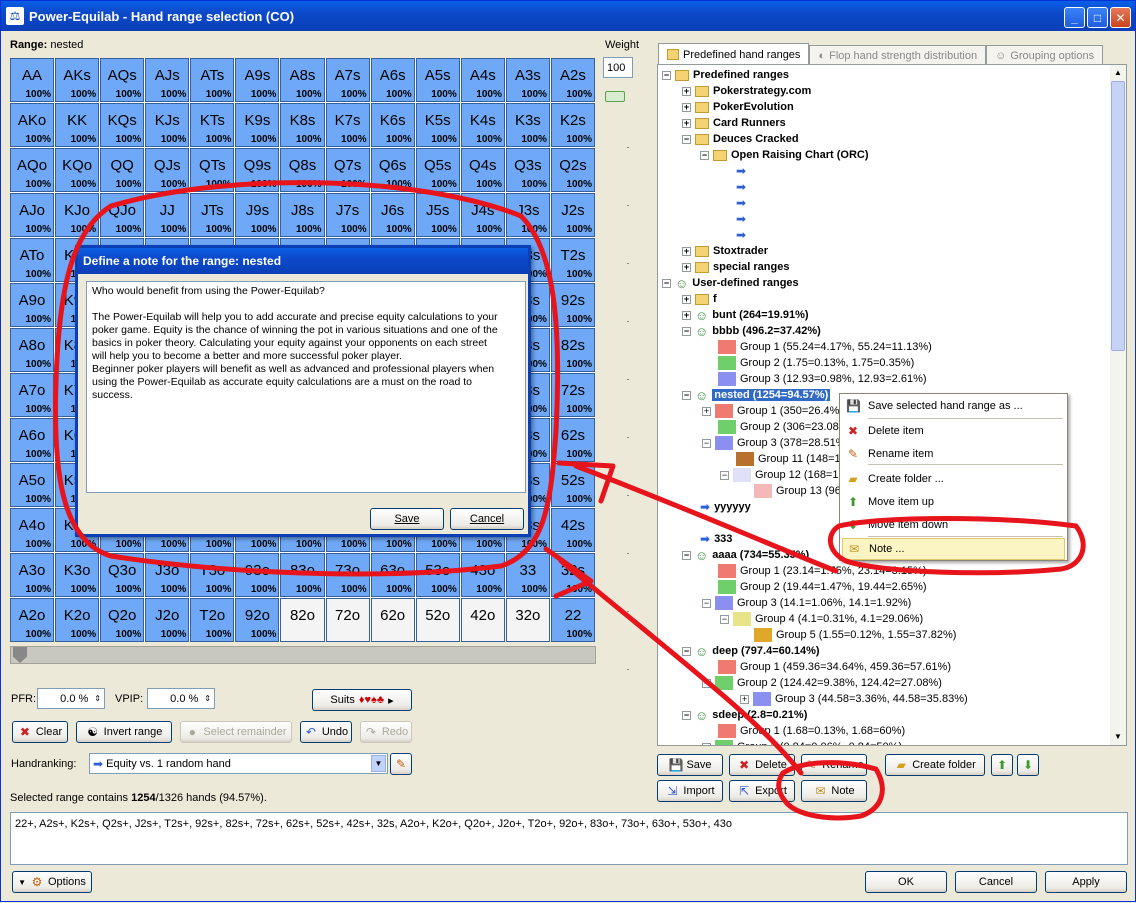 Image resolution: width=1136 pixels, height=903 pixels. Describe the element at coordinates (834, 791) in the screenshot. I see `note-button: ✉ Note` at that location.